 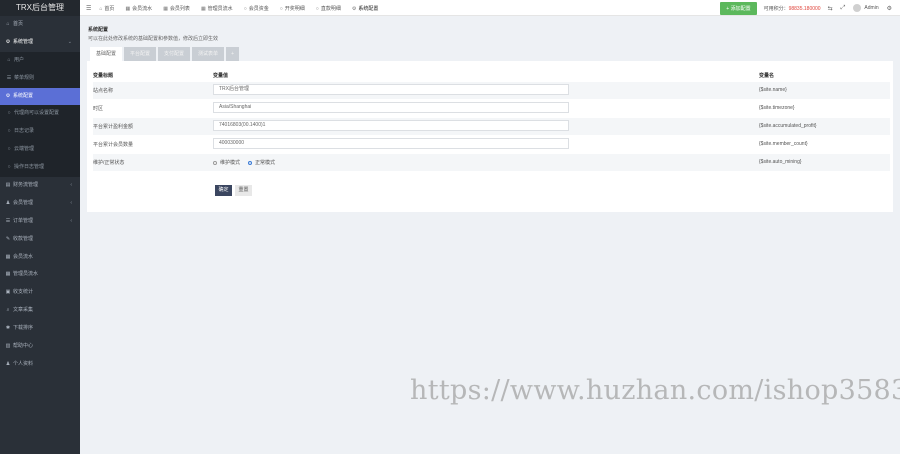 What do you see at coordinates (19, 59) in the screenshot?
I see `sidebar-item-label: 用户` at bounding box center [19, 59].